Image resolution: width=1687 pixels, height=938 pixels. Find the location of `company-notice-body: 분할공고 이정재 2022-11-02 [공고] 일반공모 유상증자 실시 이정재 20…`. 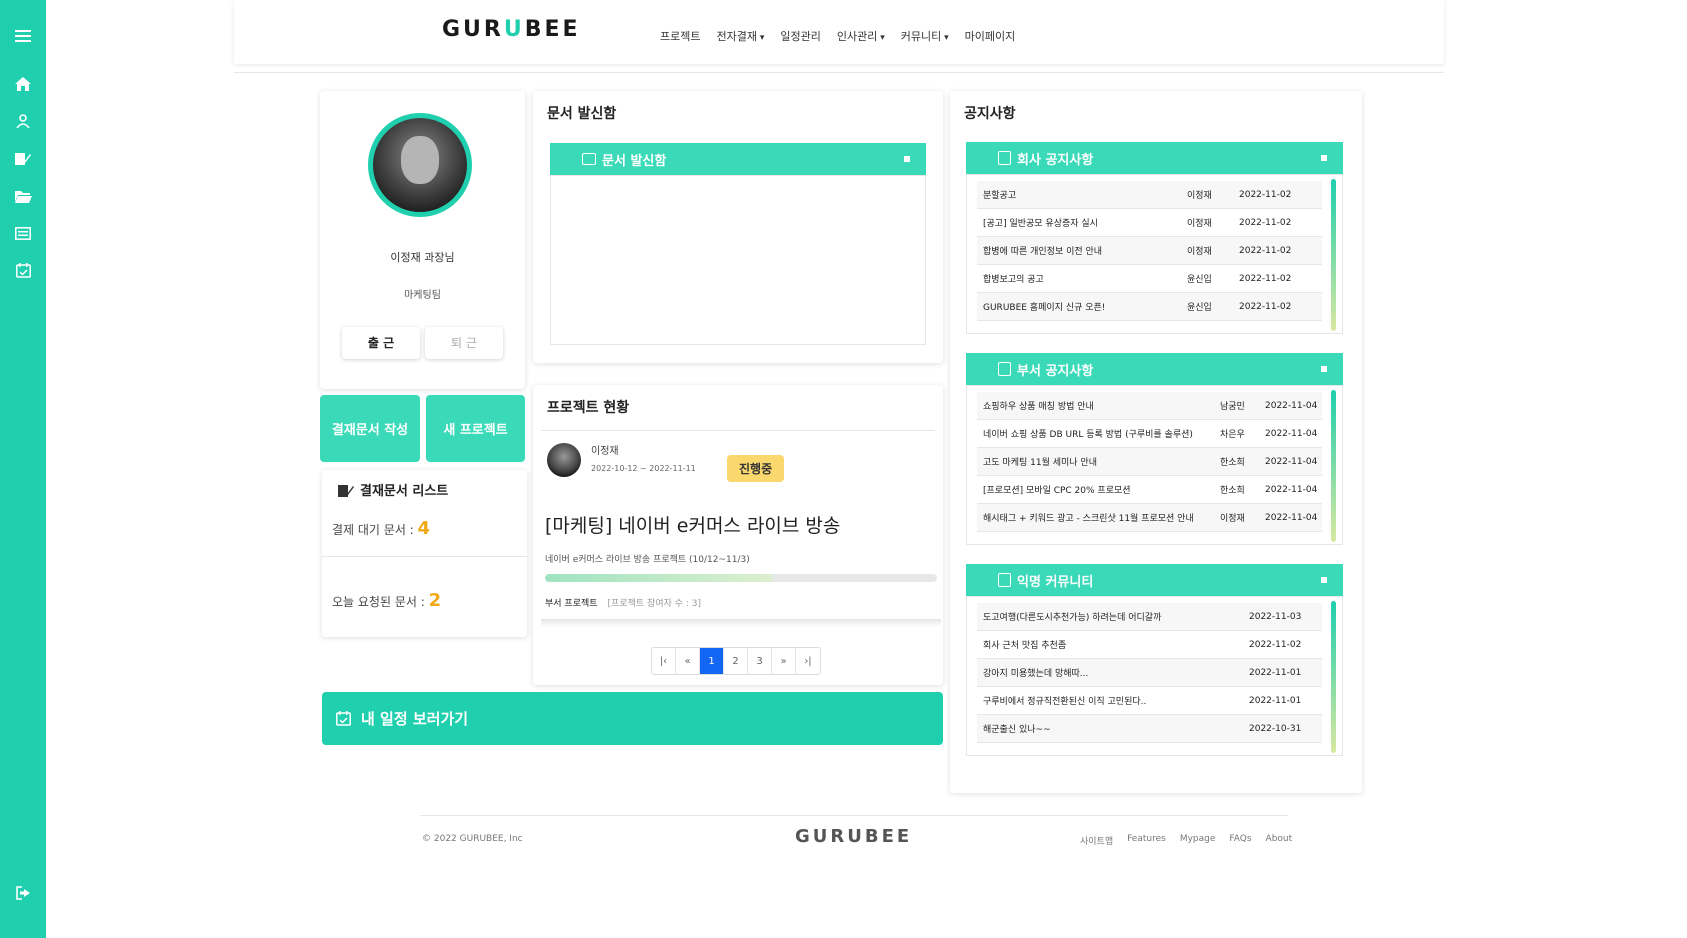

company-notice-body: 분할공고 이정재 2022-11-02 [공고] 일반공모 유상증자 실시 이정재 20… is located at coordinates (1154, 254).